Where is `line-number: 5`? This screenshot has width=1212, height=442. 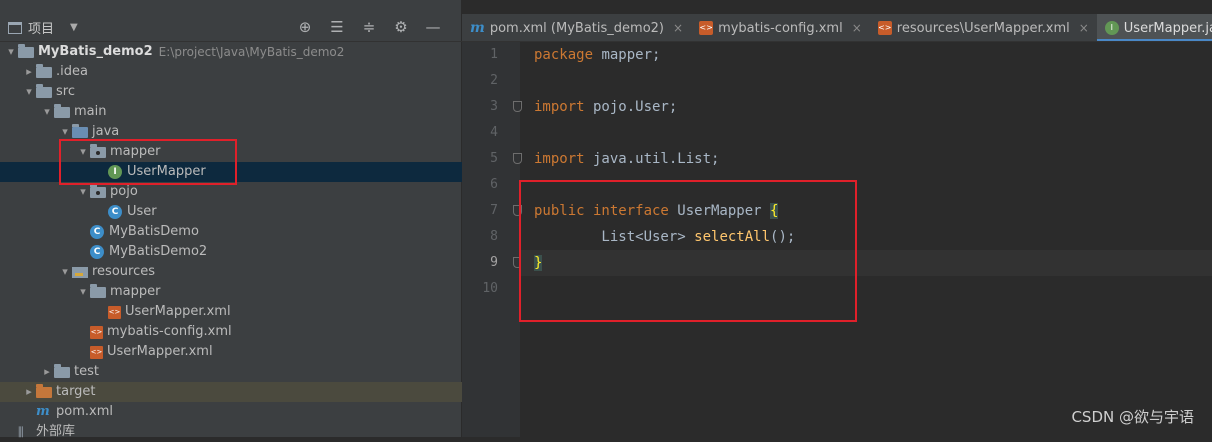 line-number: 5 is located at coordinates (492, 159).